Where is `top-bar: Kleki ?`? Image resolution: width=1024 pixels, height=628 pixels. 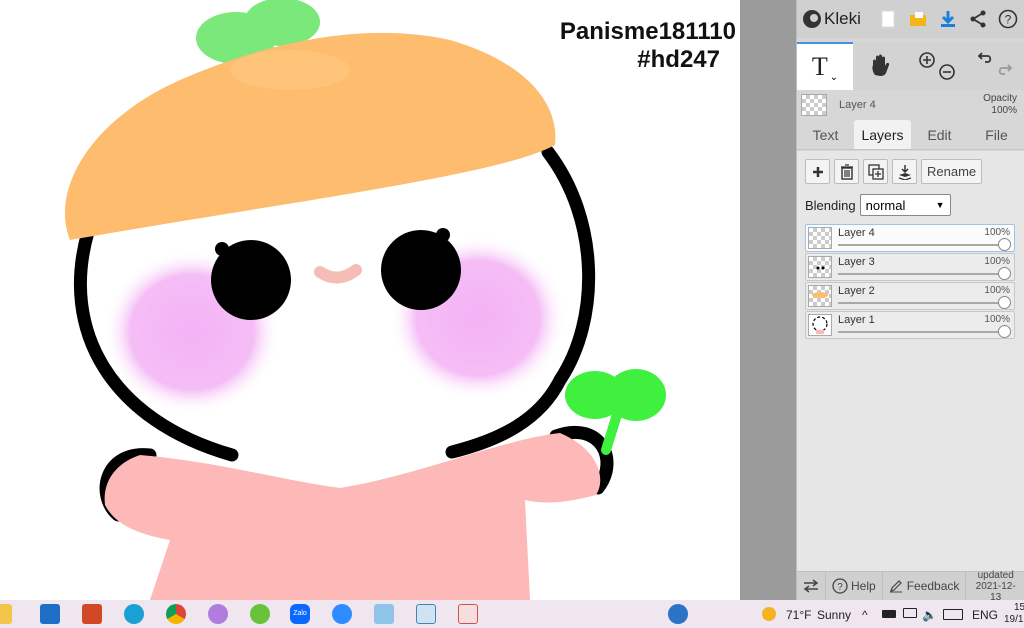
top-bar: Kleki ? is located at coordinates (910, 19).